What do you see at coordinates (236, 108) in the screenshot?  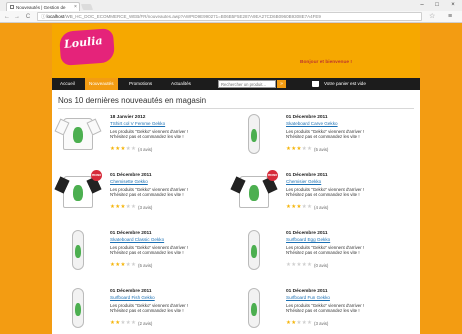 I see `section-divider` at bounding box center [236, 108].